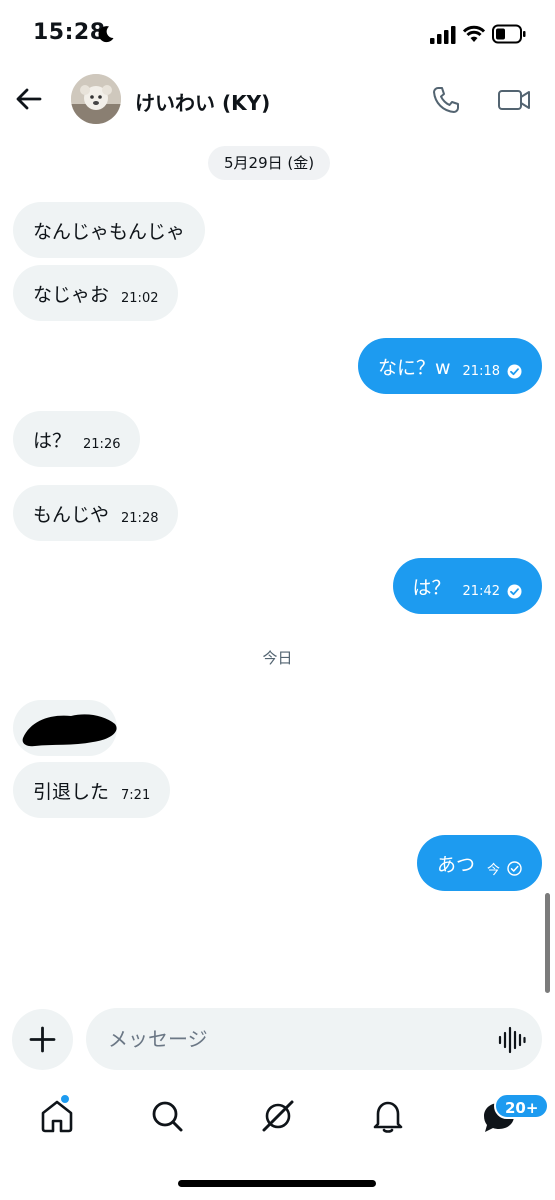  Describe the element at coordinates (65, 1099) in the screenshot. I see `home-notification-dot` at that location.